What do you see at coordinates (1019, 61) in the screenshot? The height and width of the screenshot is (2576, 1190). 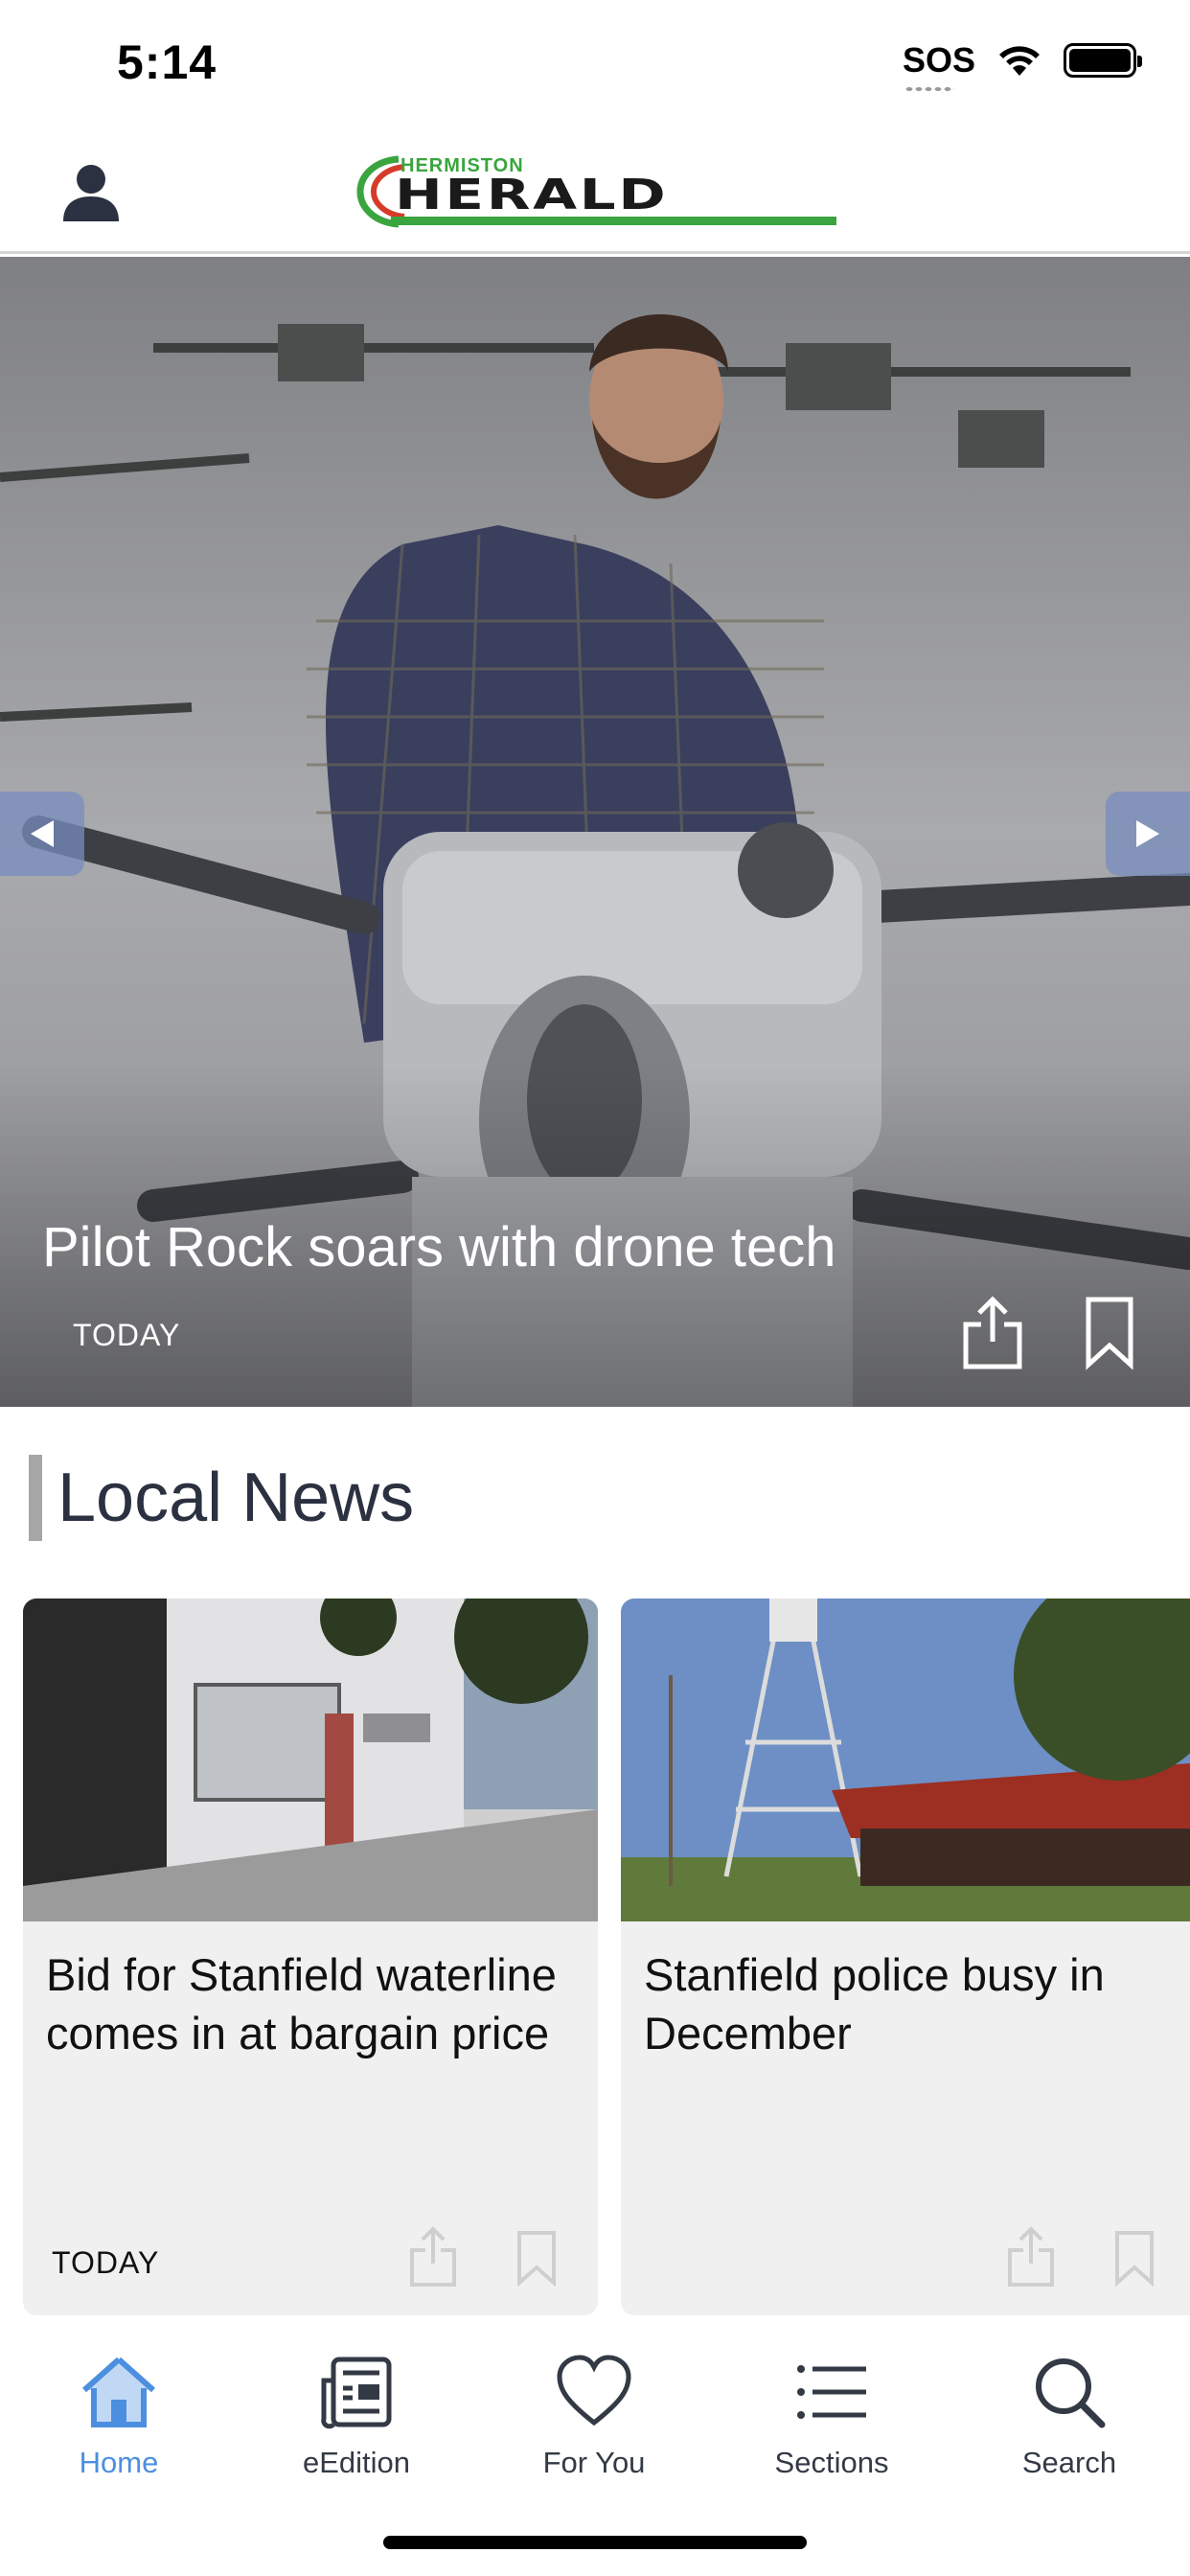 I see `wifi-icon` at bounding box center [1019, 61].